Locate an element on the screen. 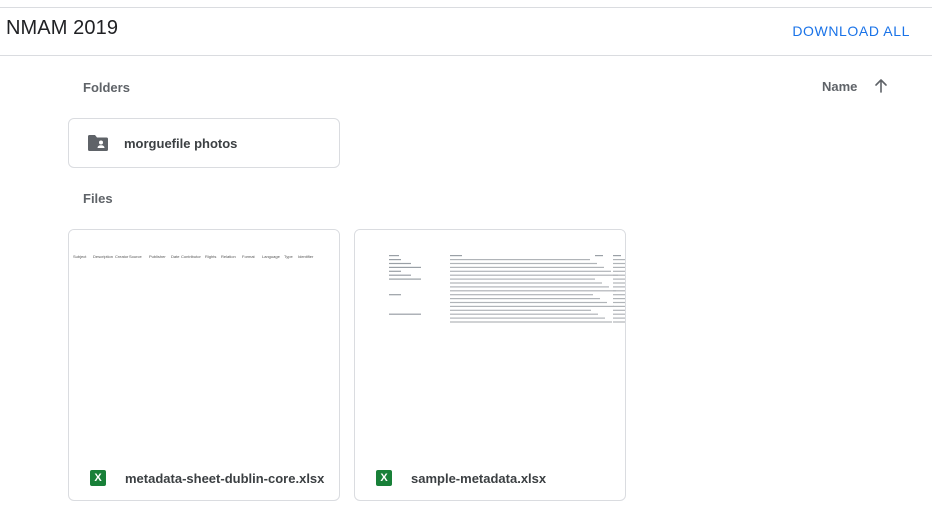  sort-by-name-control: Name is located at coordinates (855, 86).